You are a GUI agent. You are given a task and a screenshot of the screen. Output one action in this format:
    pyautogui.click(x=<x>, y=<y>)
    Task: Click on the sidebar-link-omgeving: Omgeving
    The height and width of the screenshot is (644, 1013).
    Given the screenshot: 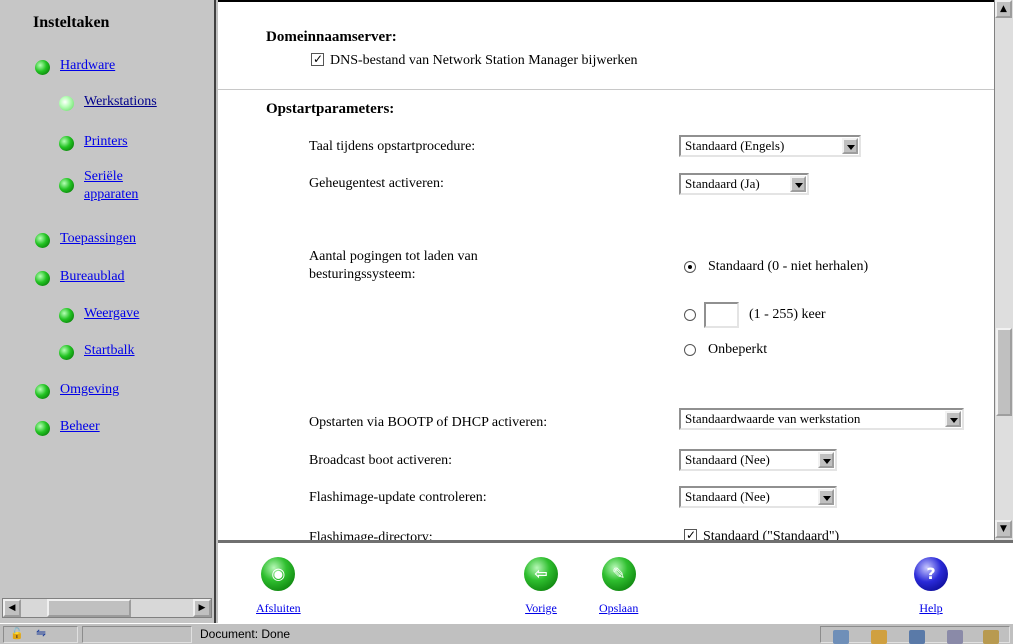 What is the action you would take?
    pyautogui.click(x=89, y=390)
    